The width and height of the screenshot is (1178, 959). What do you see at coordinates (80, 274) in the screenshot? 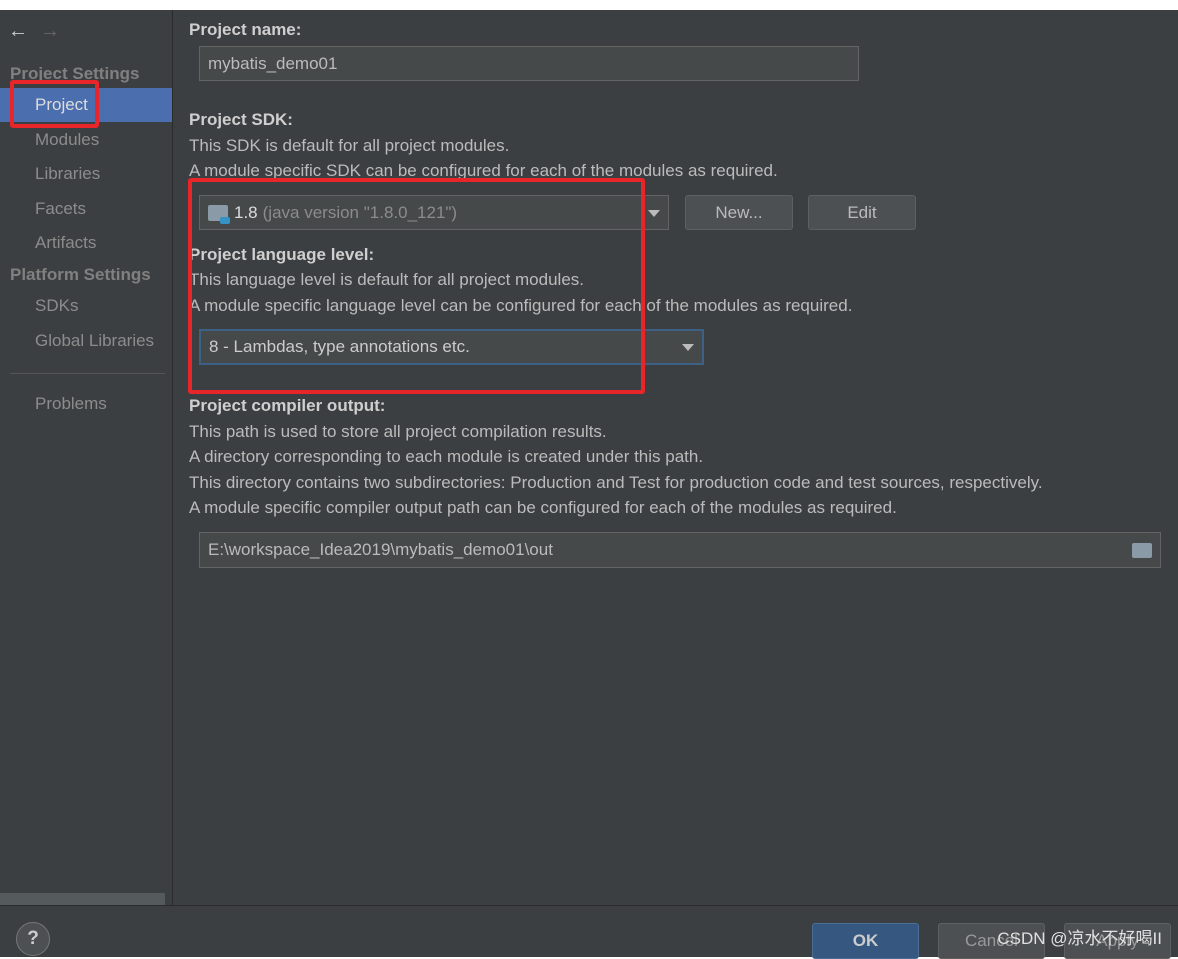
I see `group-platform-settings: Platform Settings` at bounding box center [80, 274].